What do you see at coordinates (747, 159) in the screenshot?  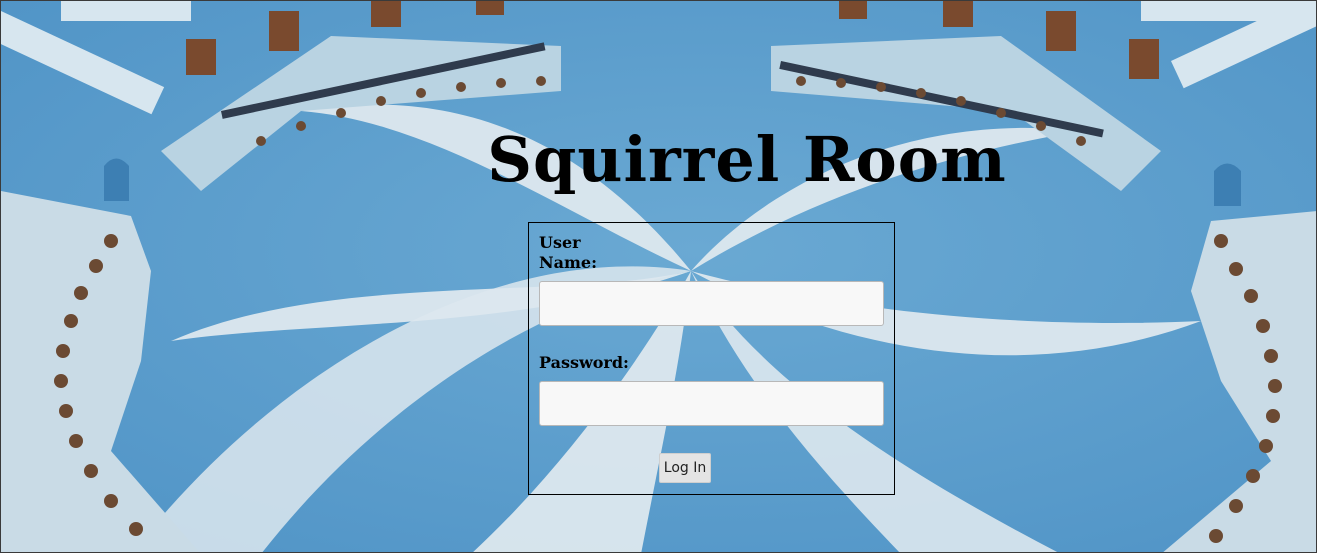 I see `page-title: Squirrel Room` at bounding box center [747, 159].